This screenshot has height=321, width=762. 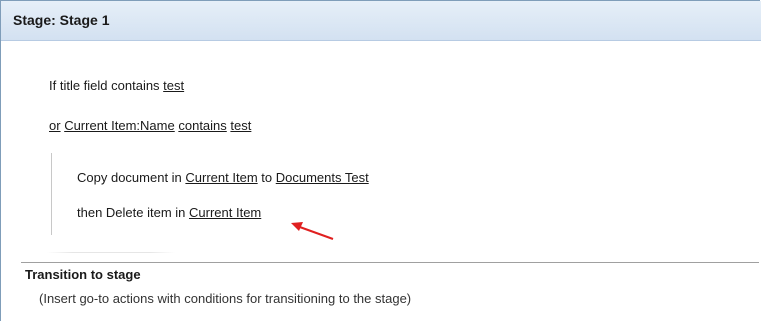 What do you see at coordinates (202, 125) in the screenshot?
I see `condition-operator-link: contains` at bounding box center [202, 125].